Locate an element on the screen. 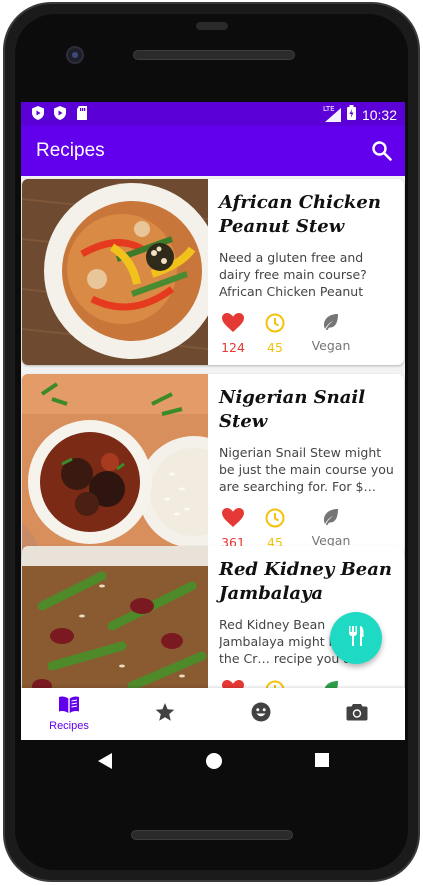  book-icon is located at coordinates (69, 707).